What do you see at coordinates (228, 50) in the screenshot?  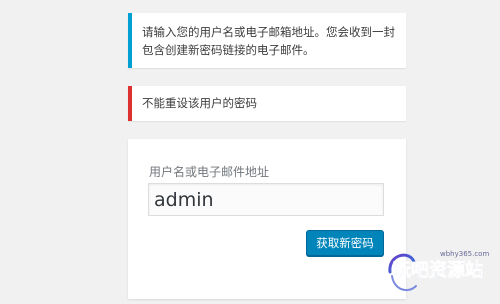 I see `info-notice-line-2: 包含创建新密码链接的电子邮件。` at bounding box center [228, 50].